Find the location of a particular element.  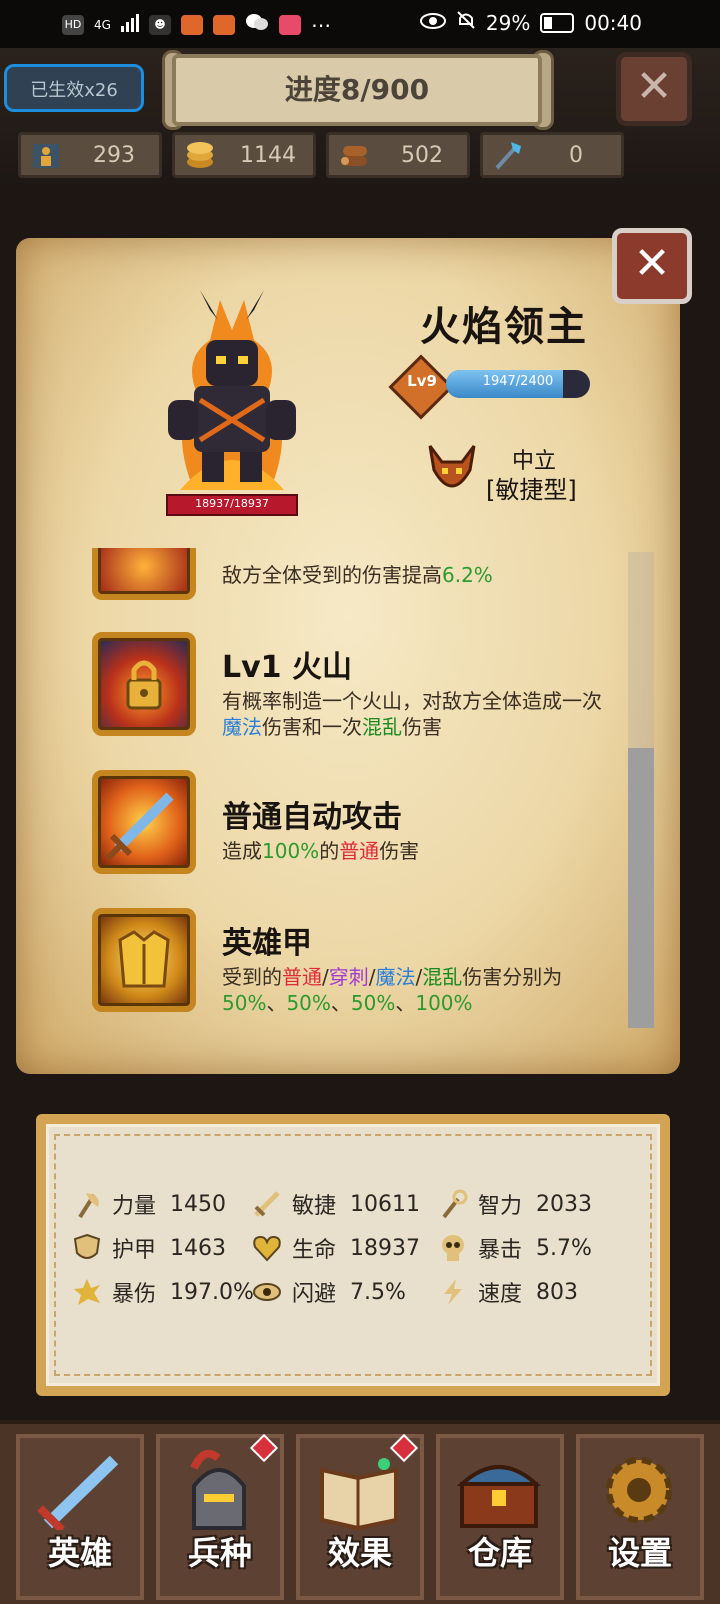

desc-text: 敌方全体受到的伤害提高 is located at coordinates (332, 575).